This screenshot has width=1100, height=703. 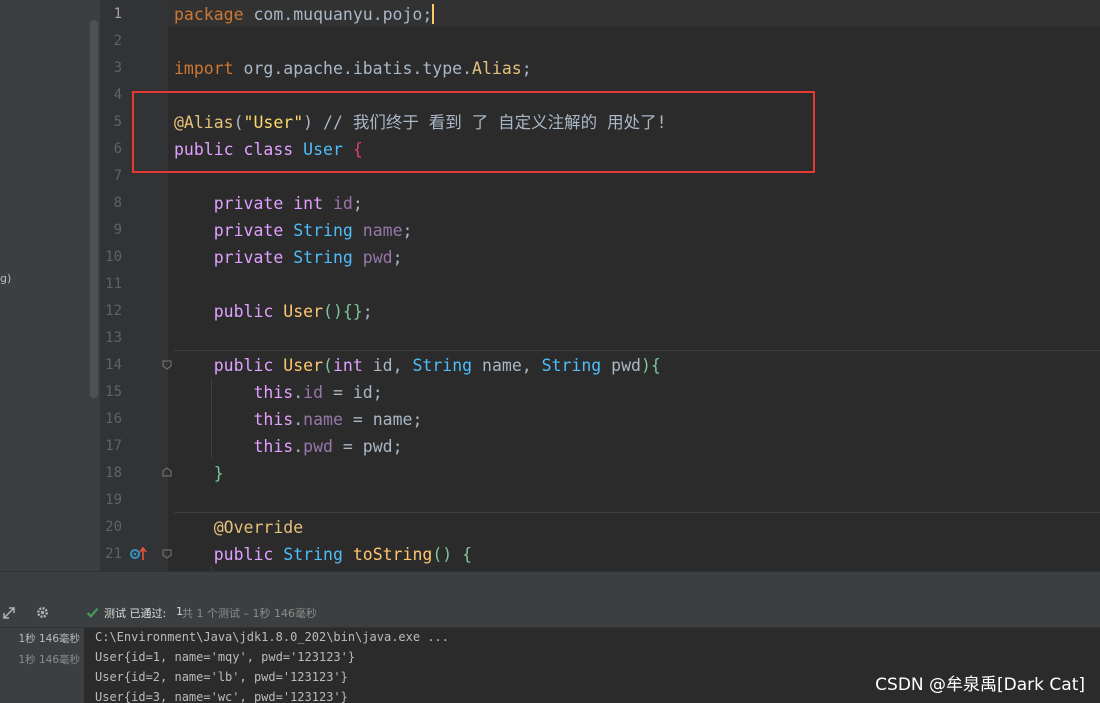 What do you see at coordinates (113, 365) in the screenshot?
I see `line-number: 14` at bounding box center [113, 365].